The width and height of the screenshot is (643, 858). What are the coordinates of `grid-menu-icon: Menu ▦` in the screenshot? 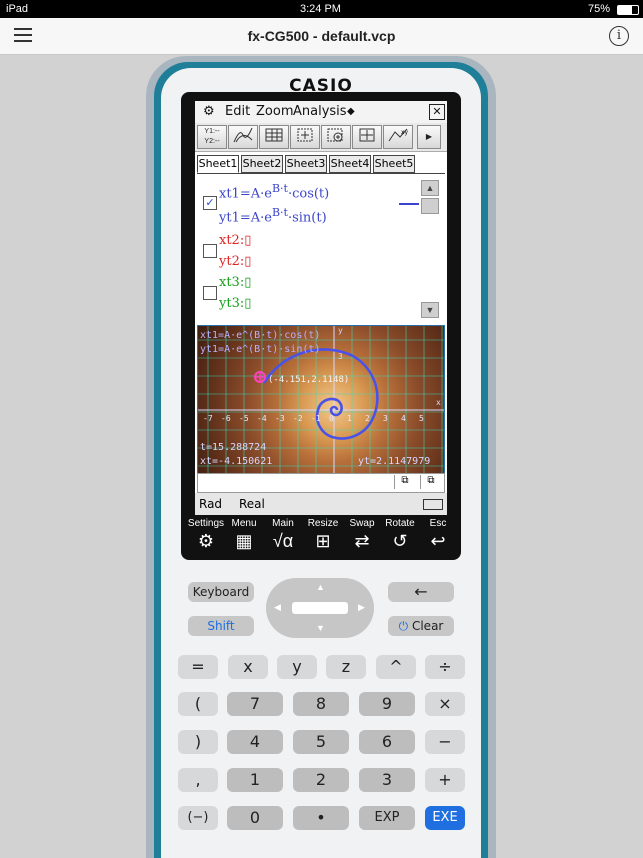 It's located at (244, 538).